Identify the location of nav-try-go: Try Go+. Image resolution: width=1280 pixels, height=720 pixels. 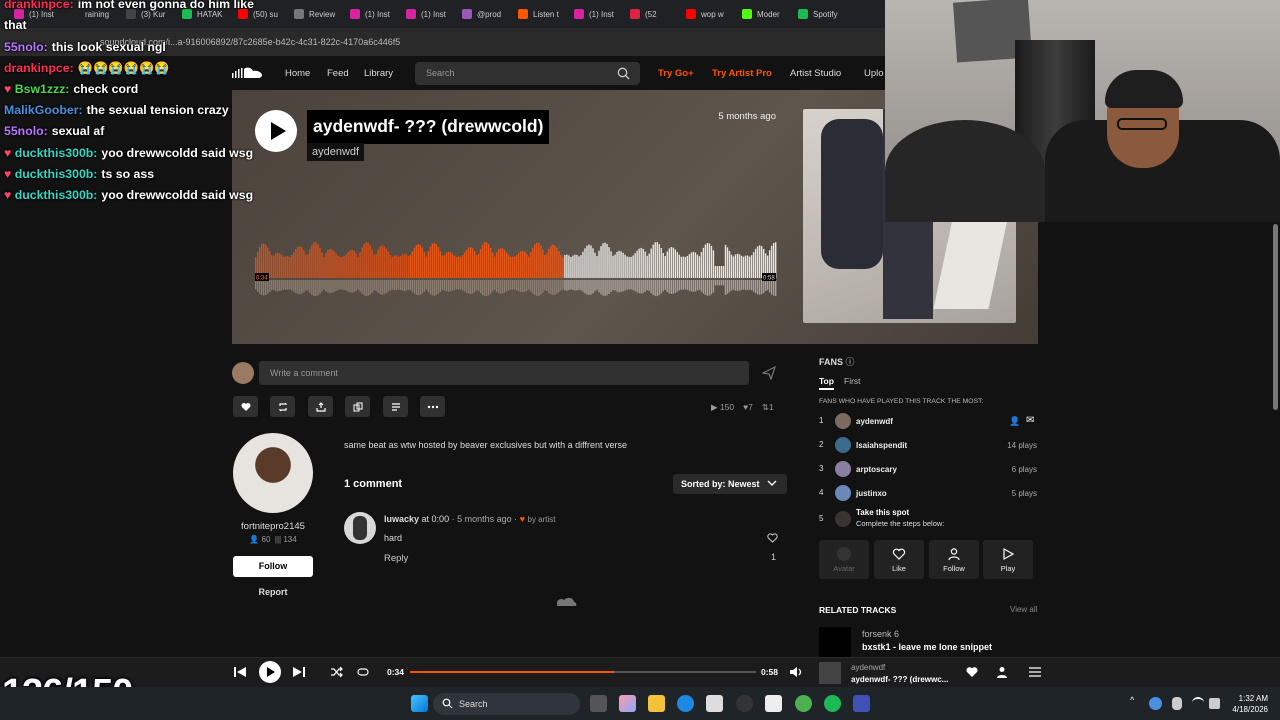
(676, 73).